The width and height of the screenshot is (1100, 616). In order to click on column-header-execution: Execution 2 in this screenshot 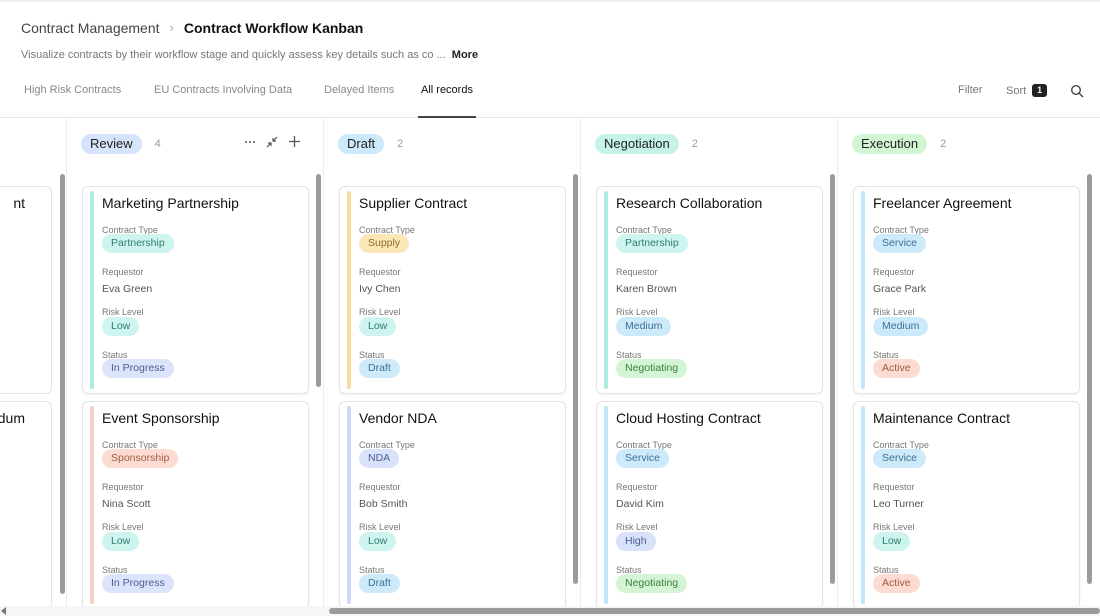, I will do `click(899, 144)`.